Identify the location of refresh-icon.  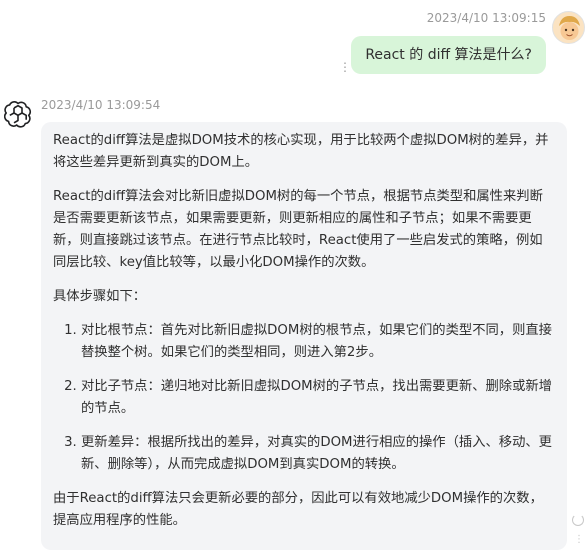
(578, 520).